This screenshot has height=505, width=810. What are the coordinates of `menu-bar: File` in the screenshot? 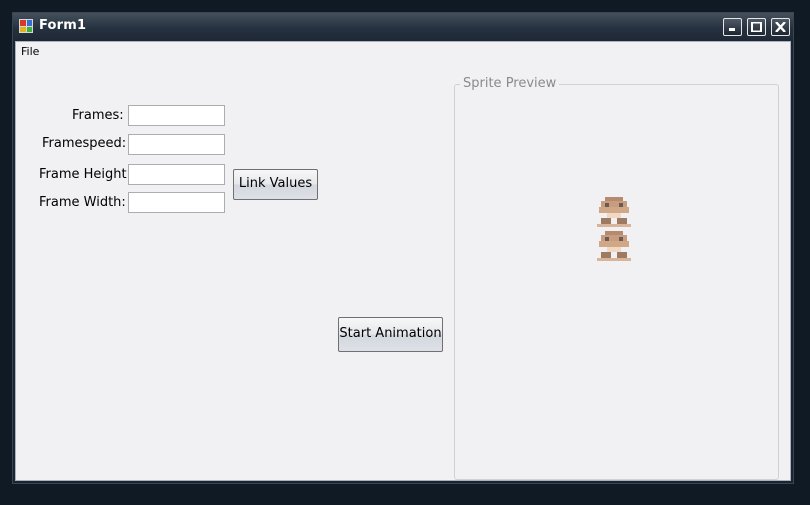 It's located at (403, 52).